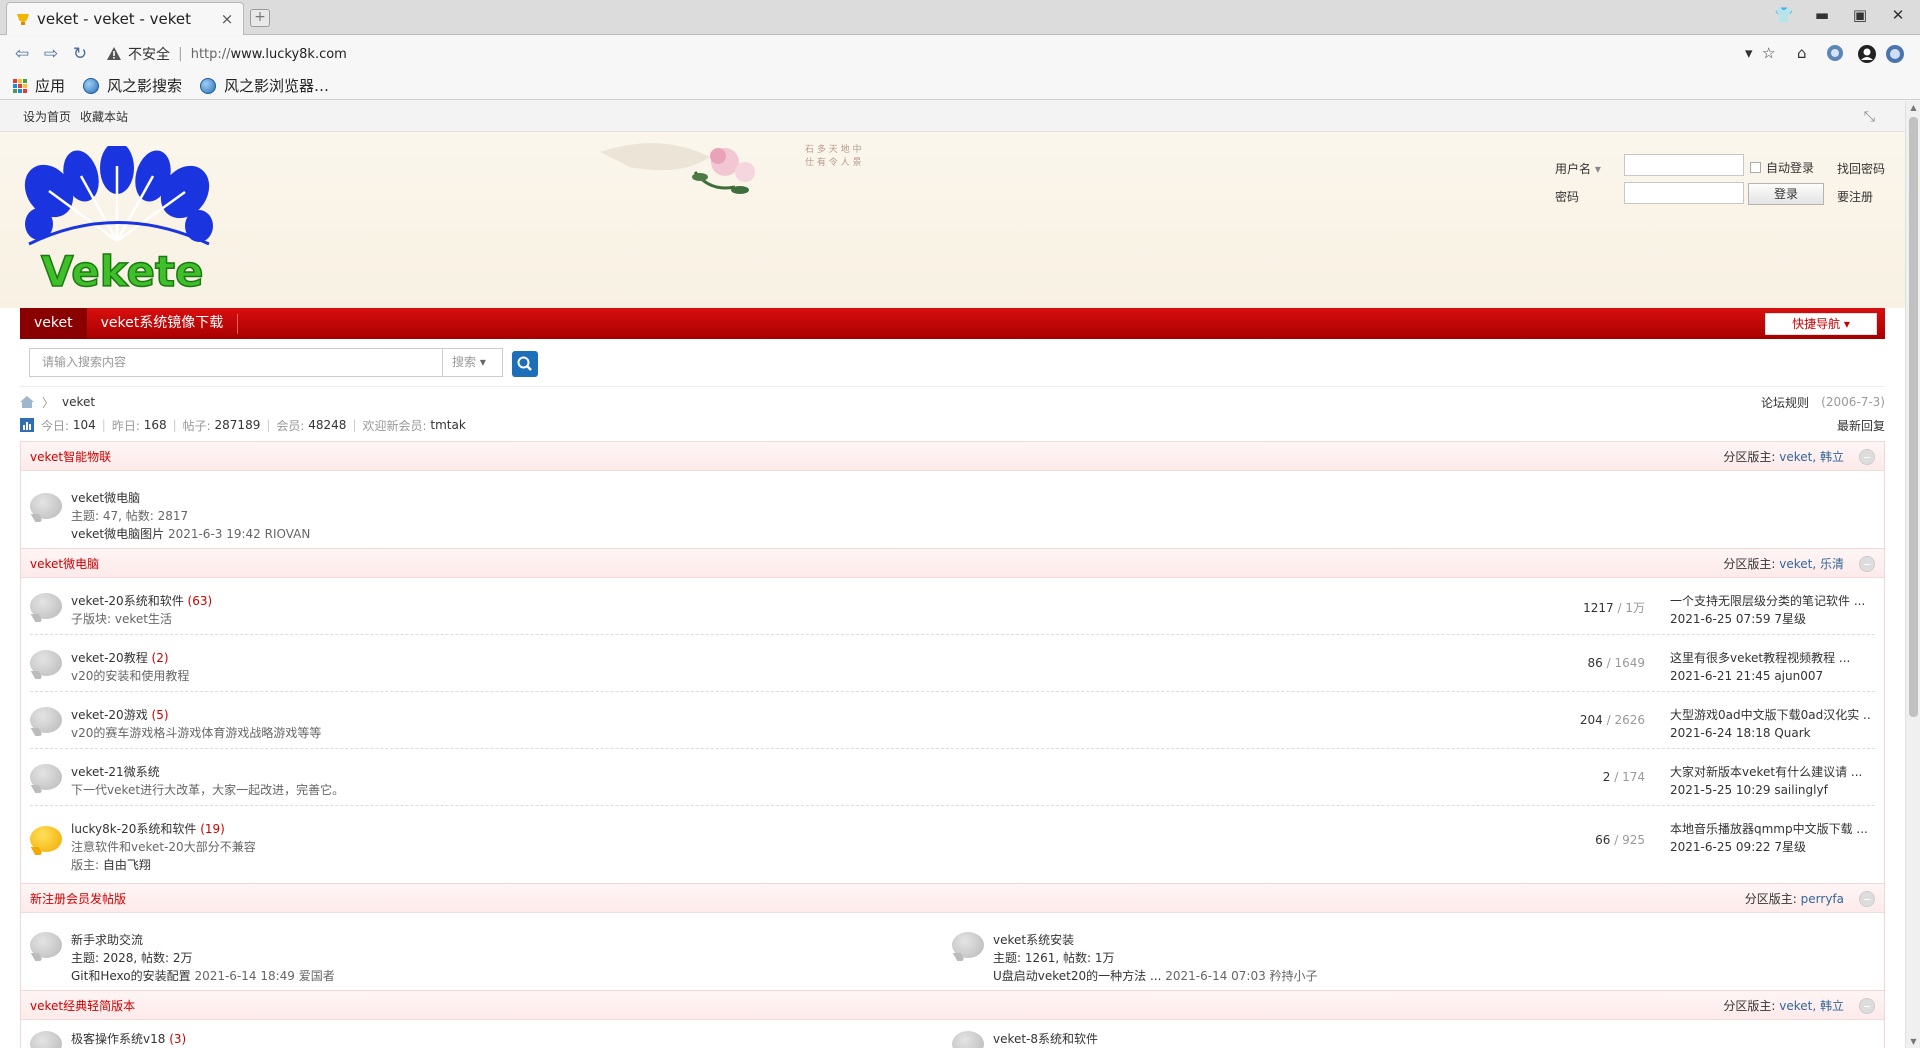 This screenshot has width=1920, height=1048. I want to click on bookmark-fzy-search: 风之影搜索, so click(132, 85).